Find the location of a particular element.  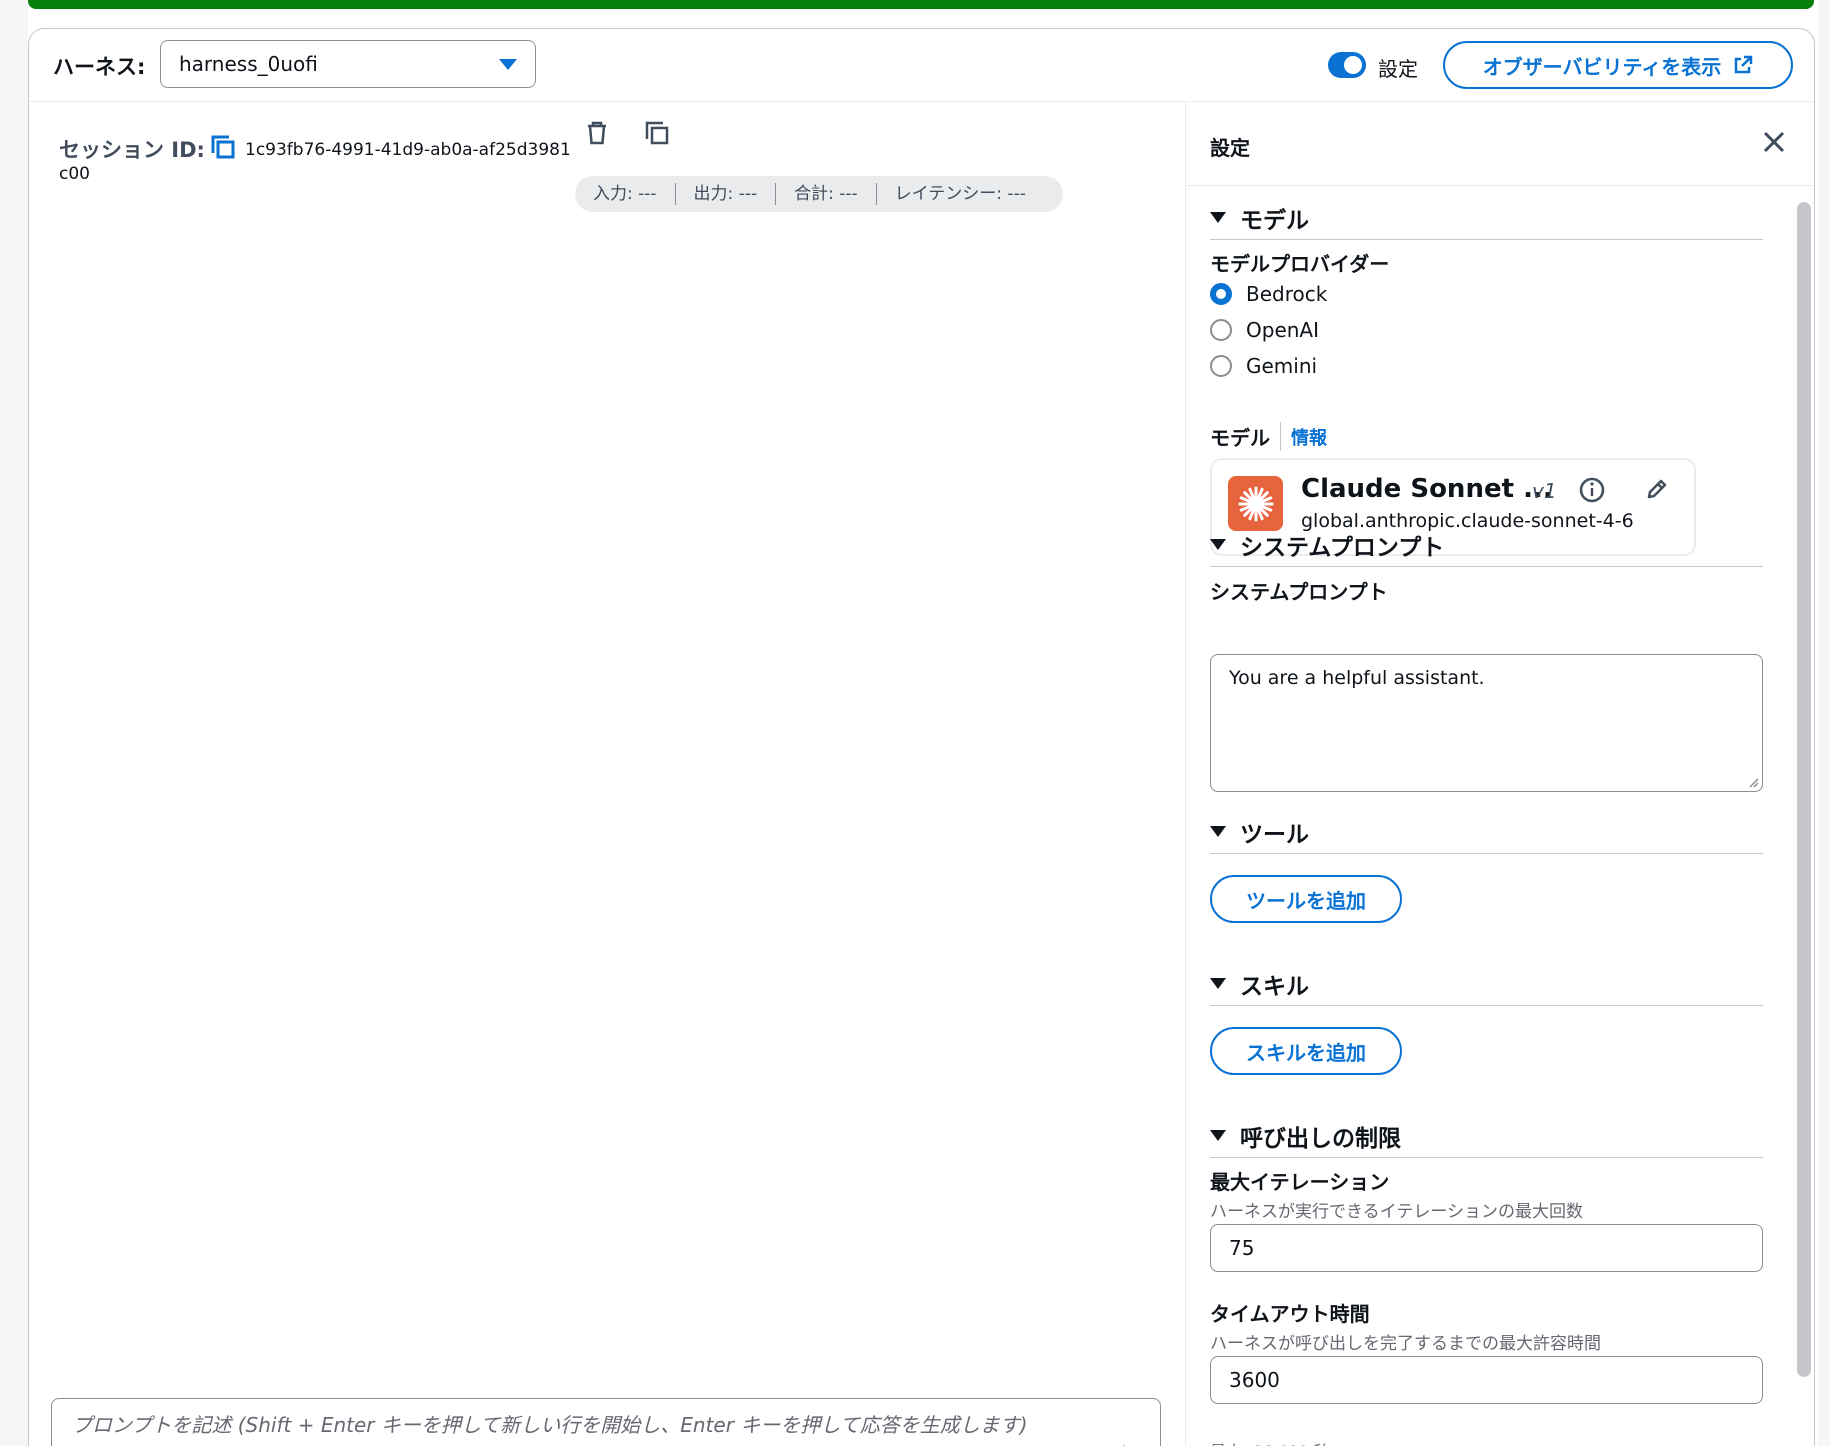

add-tool-button: ツールを追加 is located at coordinates (1306, 899).